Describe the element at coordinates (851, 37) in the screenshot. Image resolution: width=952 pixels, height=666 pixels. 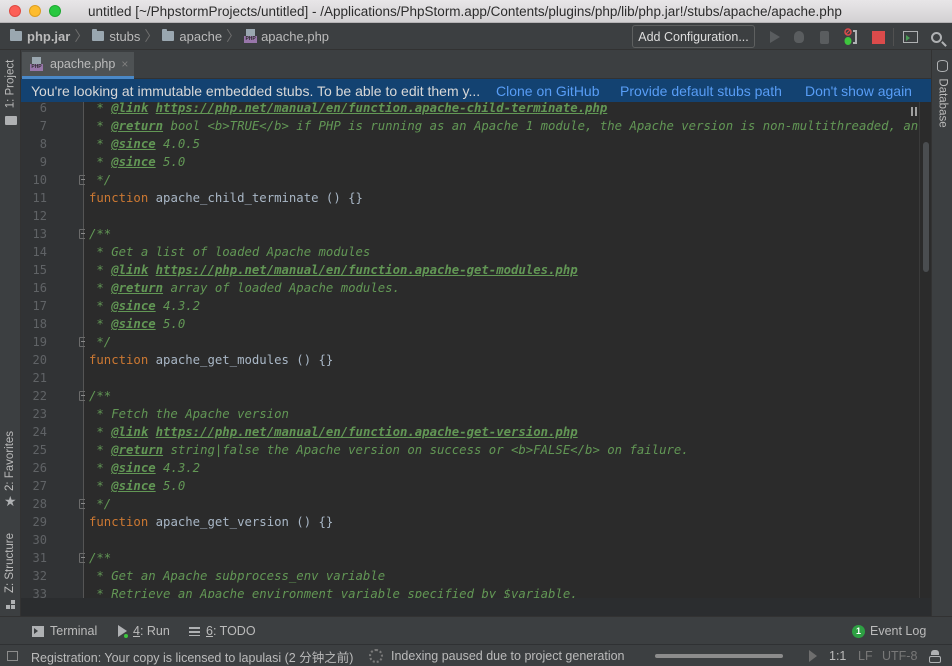
I see `attach-debugger-button` at that location.